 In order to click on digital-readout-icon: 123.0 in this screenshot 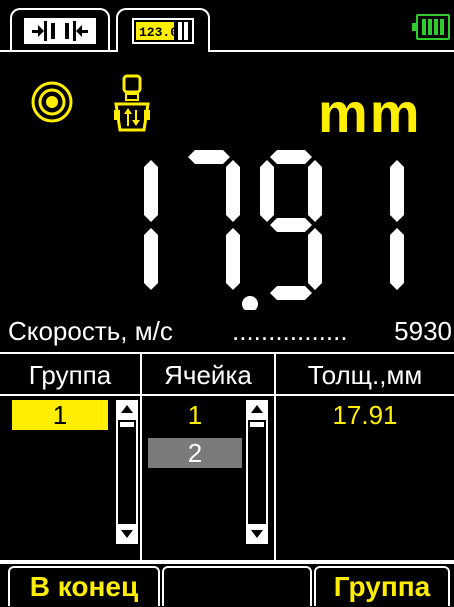, I will do `click(163, 31)`.